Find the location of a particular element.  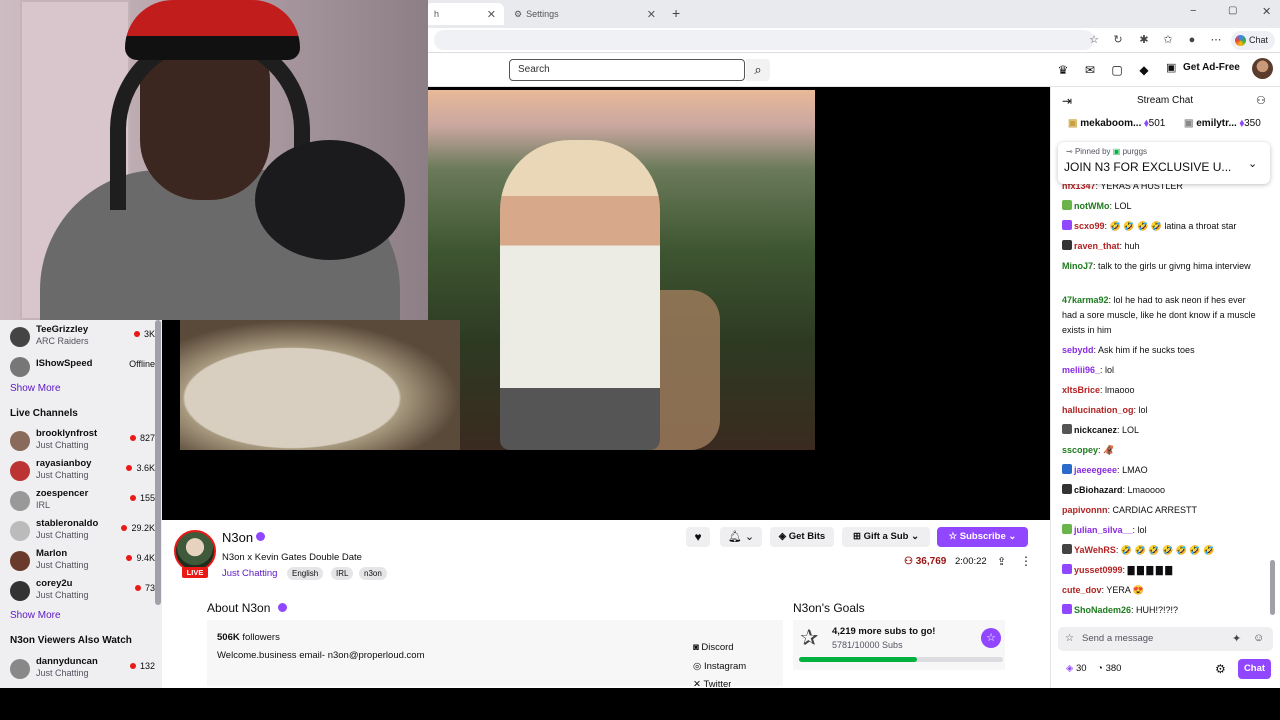

sidebar-channel-stableronaldo: stableronaldo Just Chatting 29.2K is located at coordinates (82, 532).